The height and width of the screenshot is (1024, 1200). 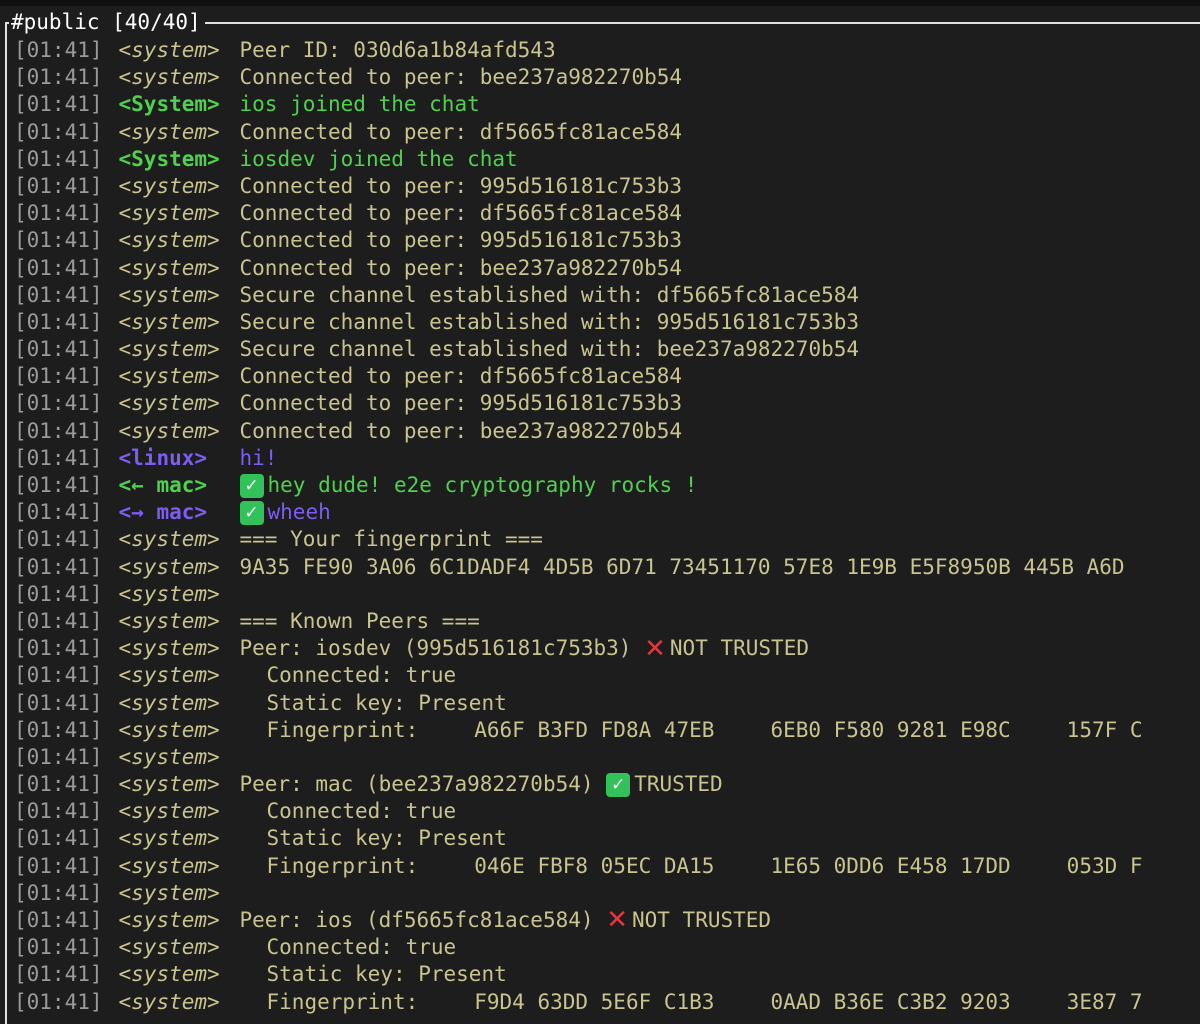 What do you see at coordinates (1104, 729) in the screenshot?
I see `fingerprint-group: 157F C` at bounding box center [1104, 729].